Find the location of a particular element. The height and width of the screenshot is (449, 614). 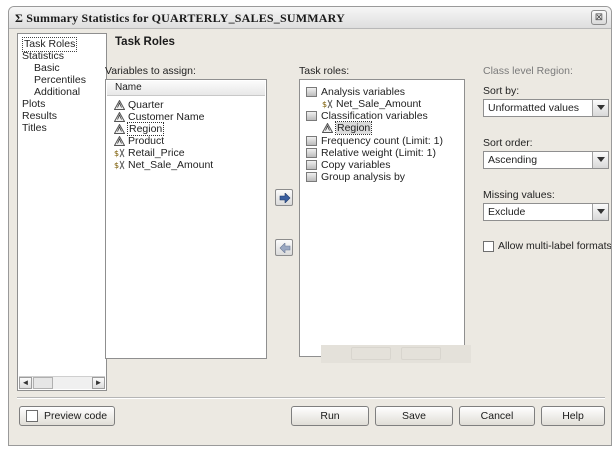

divider is located at coordinates (311, 398).